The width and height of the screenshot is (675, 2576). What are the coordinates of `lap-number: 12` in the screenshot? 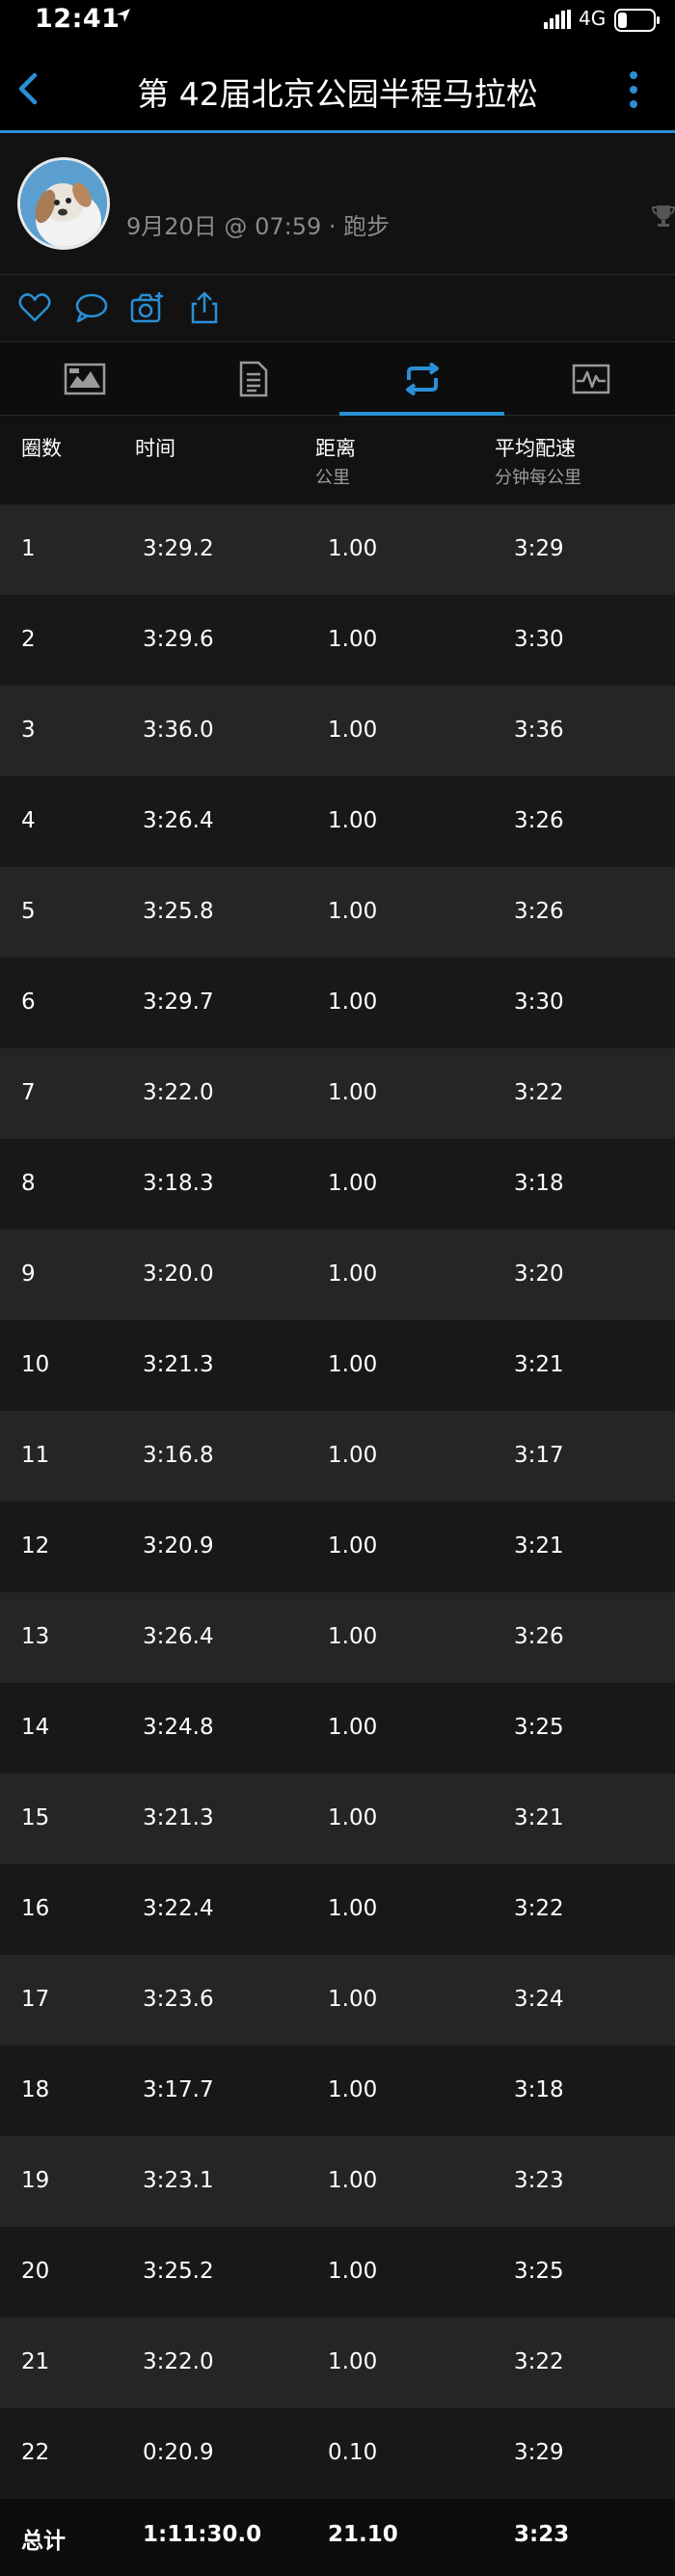 It's located at (35, 1546).